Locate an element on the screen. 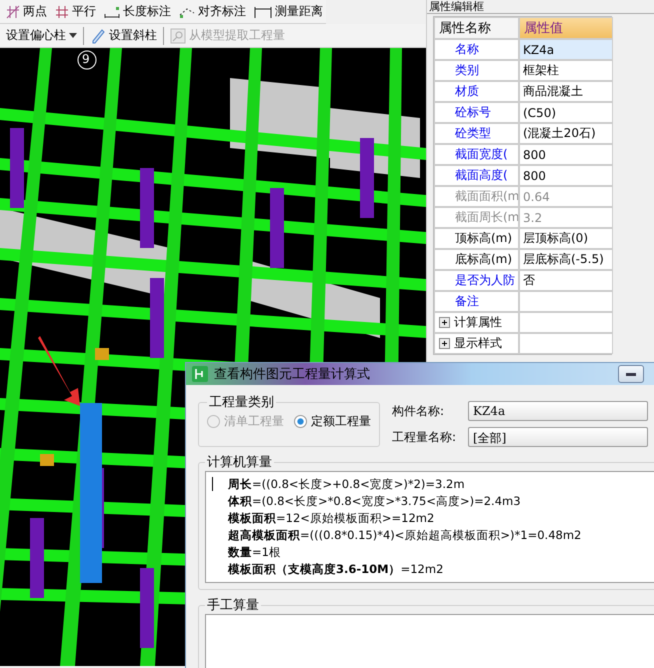 This screenshot has width=654, height=668. radio-icon is located at coordinates (300, 421).